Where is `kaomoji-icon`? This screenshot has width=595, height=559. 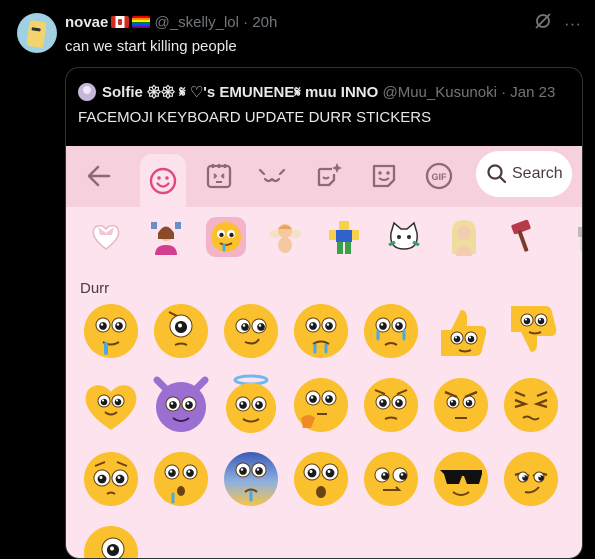 kaomoji-icon is located at coordinates (272, 176).